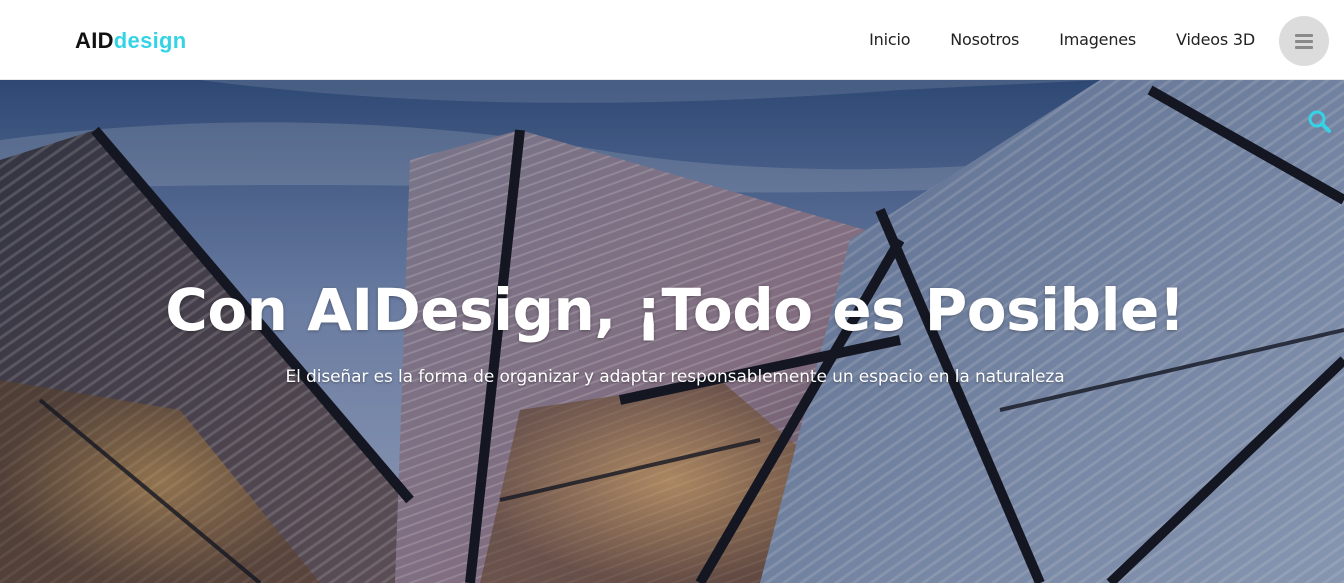 This screenshot has width=1344, height=583. What do you see at coordinates (94, 40) in the screenshot?
I see `logo-text-aid: AID` at bounding box center [94, 40].